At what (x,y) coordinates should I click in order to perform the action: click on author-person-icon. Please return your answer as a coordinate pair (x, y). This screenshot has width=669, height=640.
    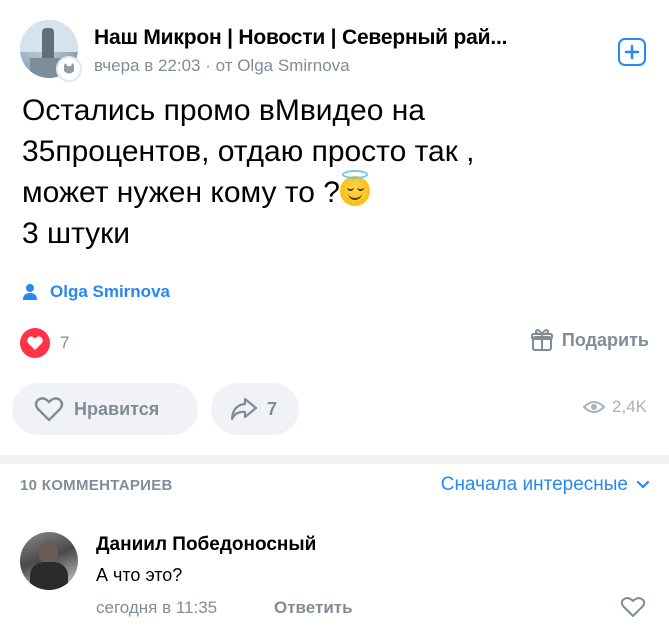
    Looking at the image, I should click on (30, 292).